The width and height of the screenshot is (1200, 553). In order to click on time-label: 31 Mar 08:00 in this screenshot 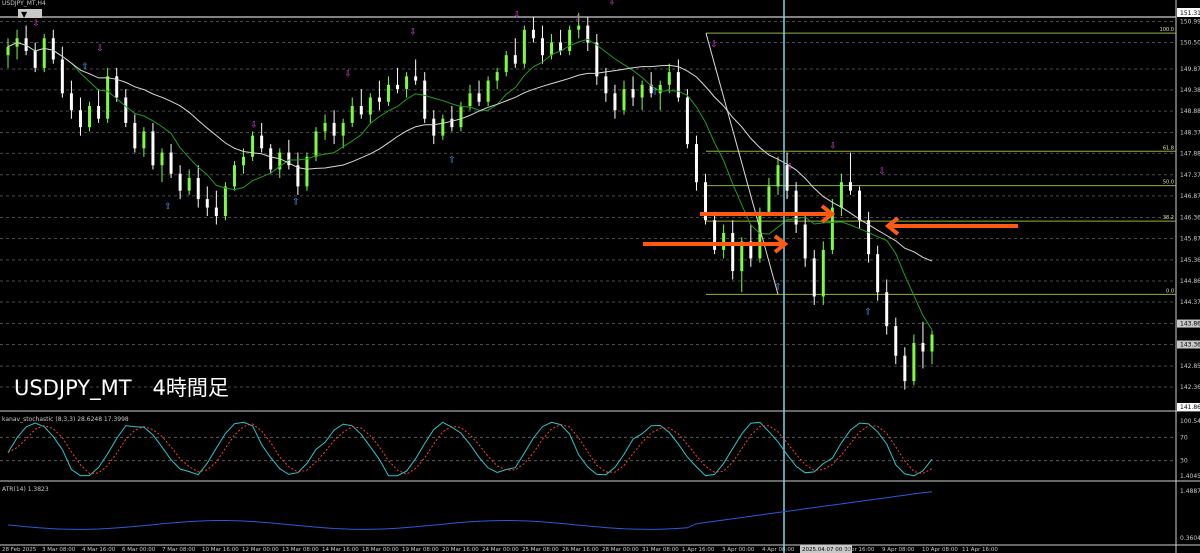, I will do `click(660, 550)`.